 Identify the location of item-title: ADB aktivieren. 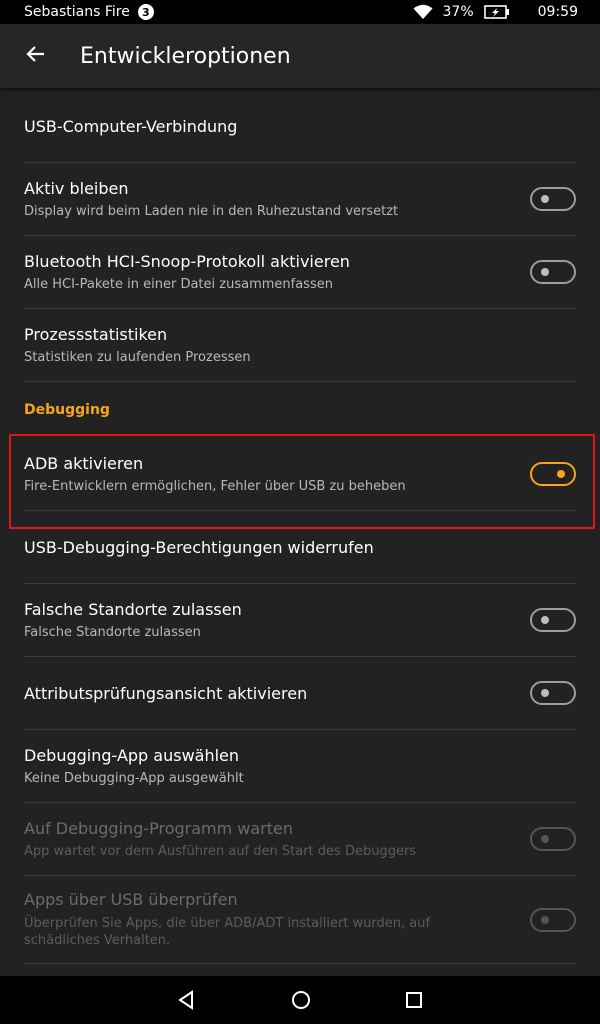
(84, 463).